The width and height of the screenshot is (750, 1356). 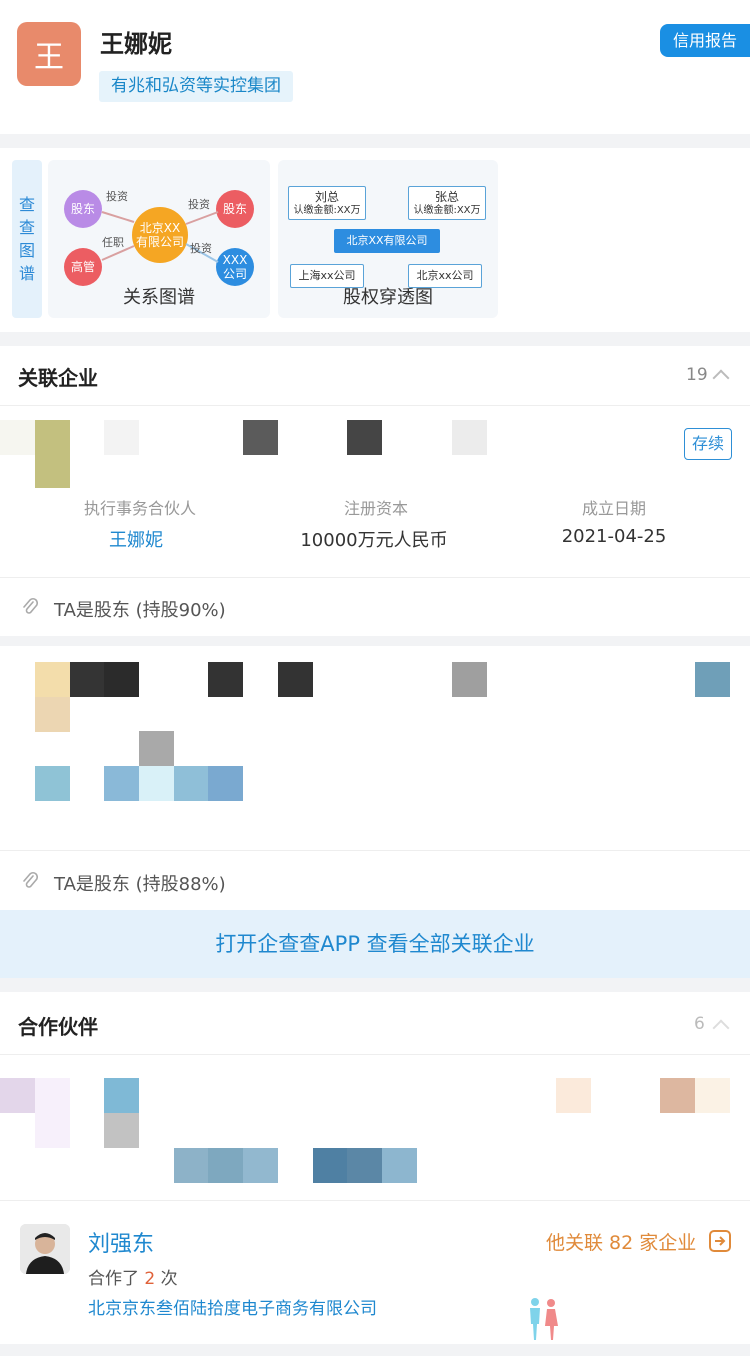 What do you see at coordinates (446, 197) in the screenshot?
I see `equity-node-name: 张总` at bounding box center [446, 197].